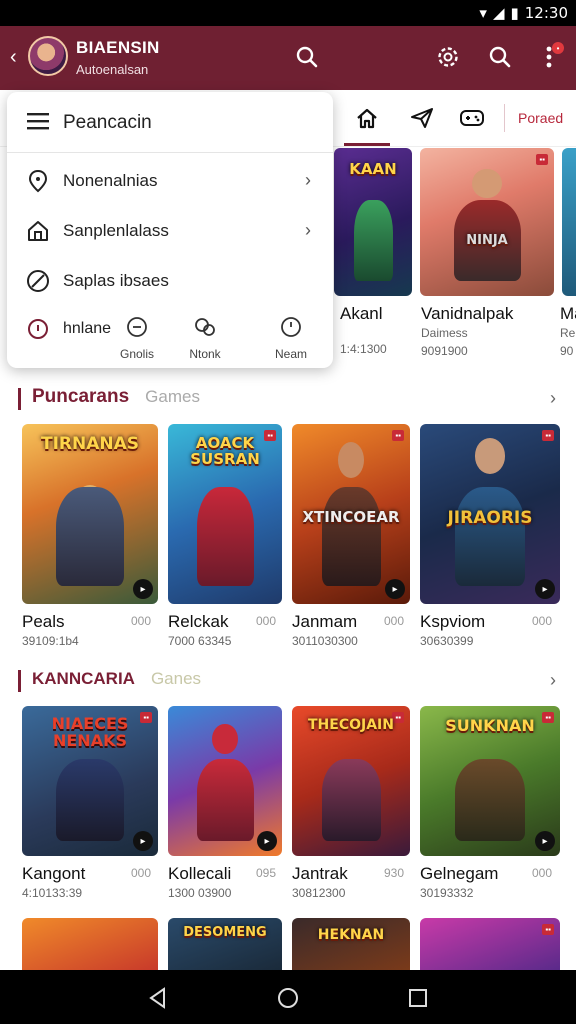 The width and height of the screenshot is (576, 1024). What do you see at coordinates (170, 334) in the screenshot?
I see `menu-bottom-row: hnlane Gnolis Ntonk Neam` at bounding box center [170, 334].